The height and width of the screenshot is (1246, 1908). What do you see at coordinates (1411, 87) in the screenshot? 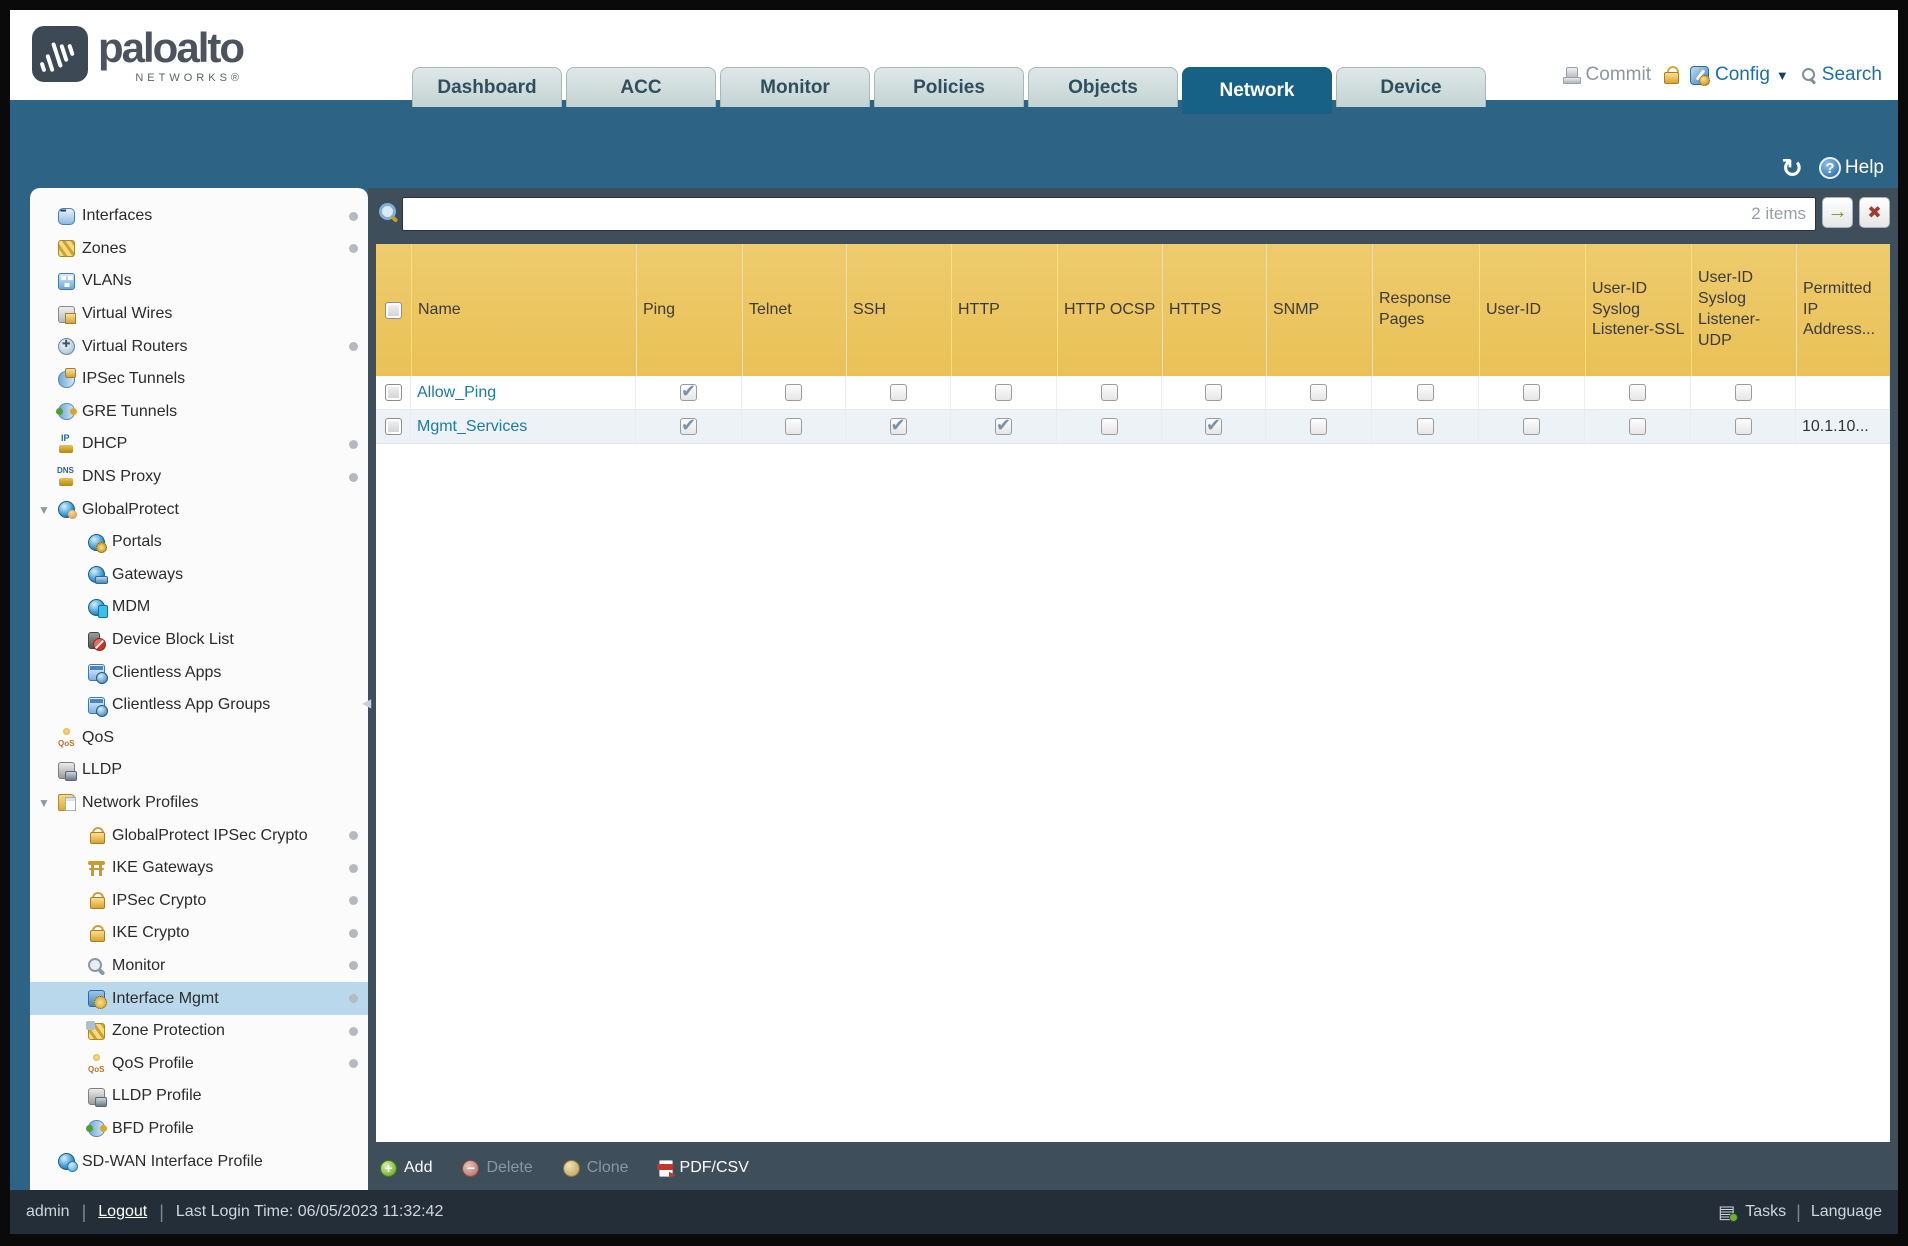
I see `tab-device: Device` at bounding box center [1411, 87].